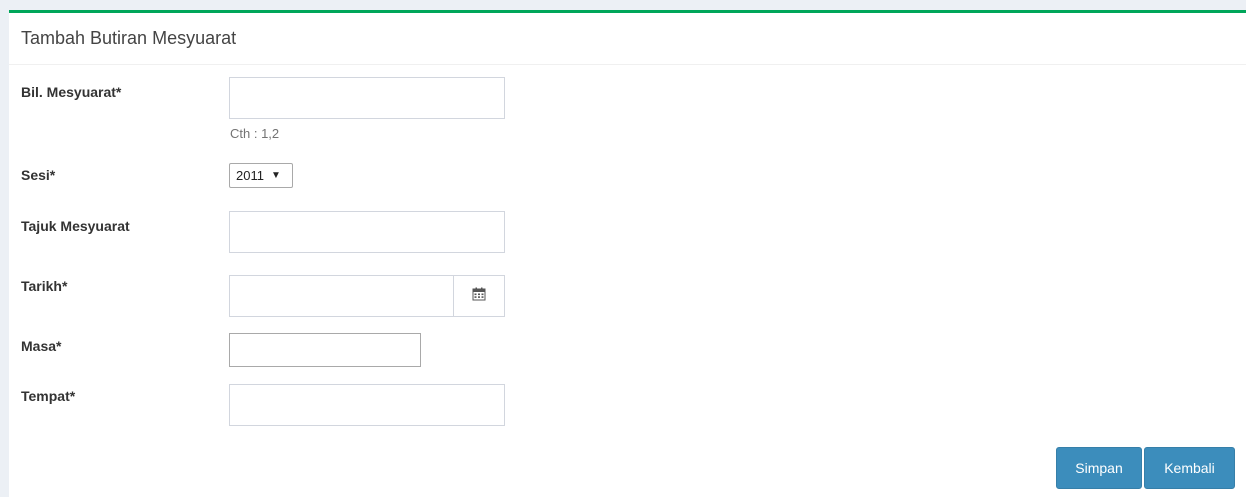  What do you see at coordinates (250, 175) in the screenshot?
I see `sesi-selected-value: 2011` at bounding box center [250, 175].